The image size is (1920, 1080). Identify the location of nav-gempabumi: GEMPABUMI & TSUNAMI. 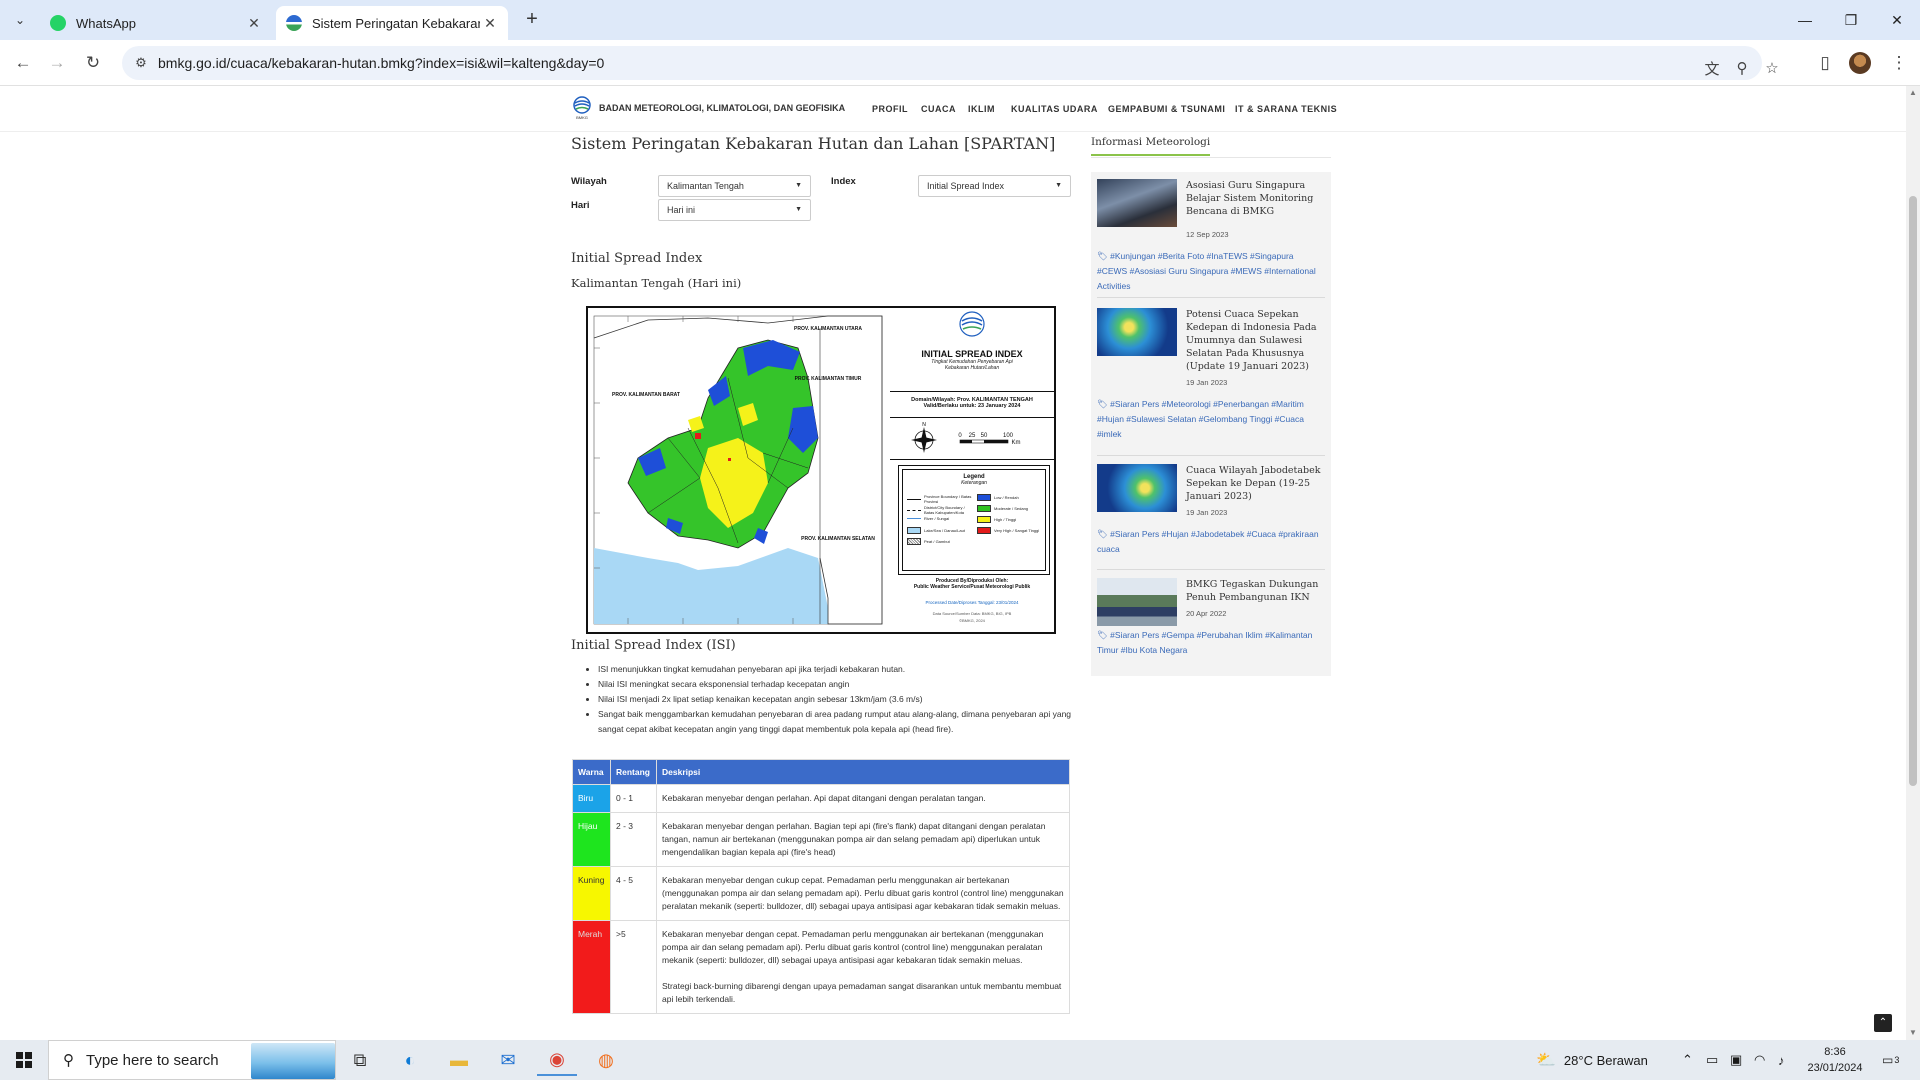
(1166, 109).